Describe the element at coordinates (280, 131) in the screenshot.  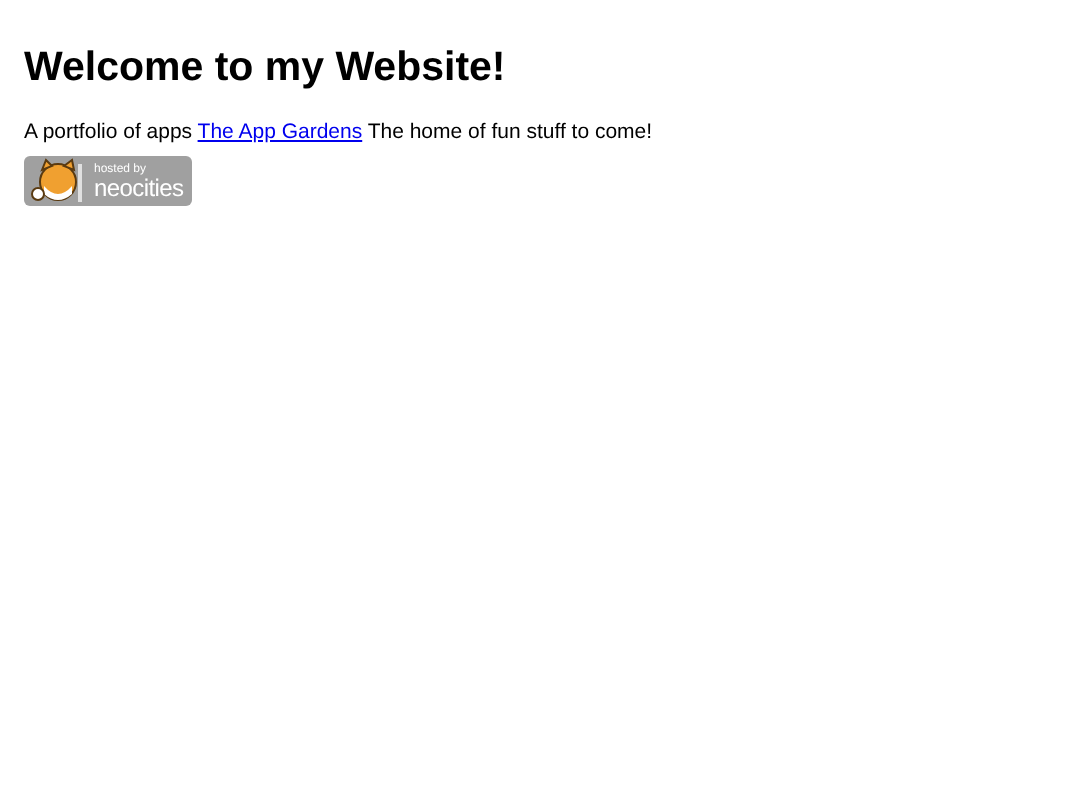
I see `app-gardens-link: The App Gardens` at that location.